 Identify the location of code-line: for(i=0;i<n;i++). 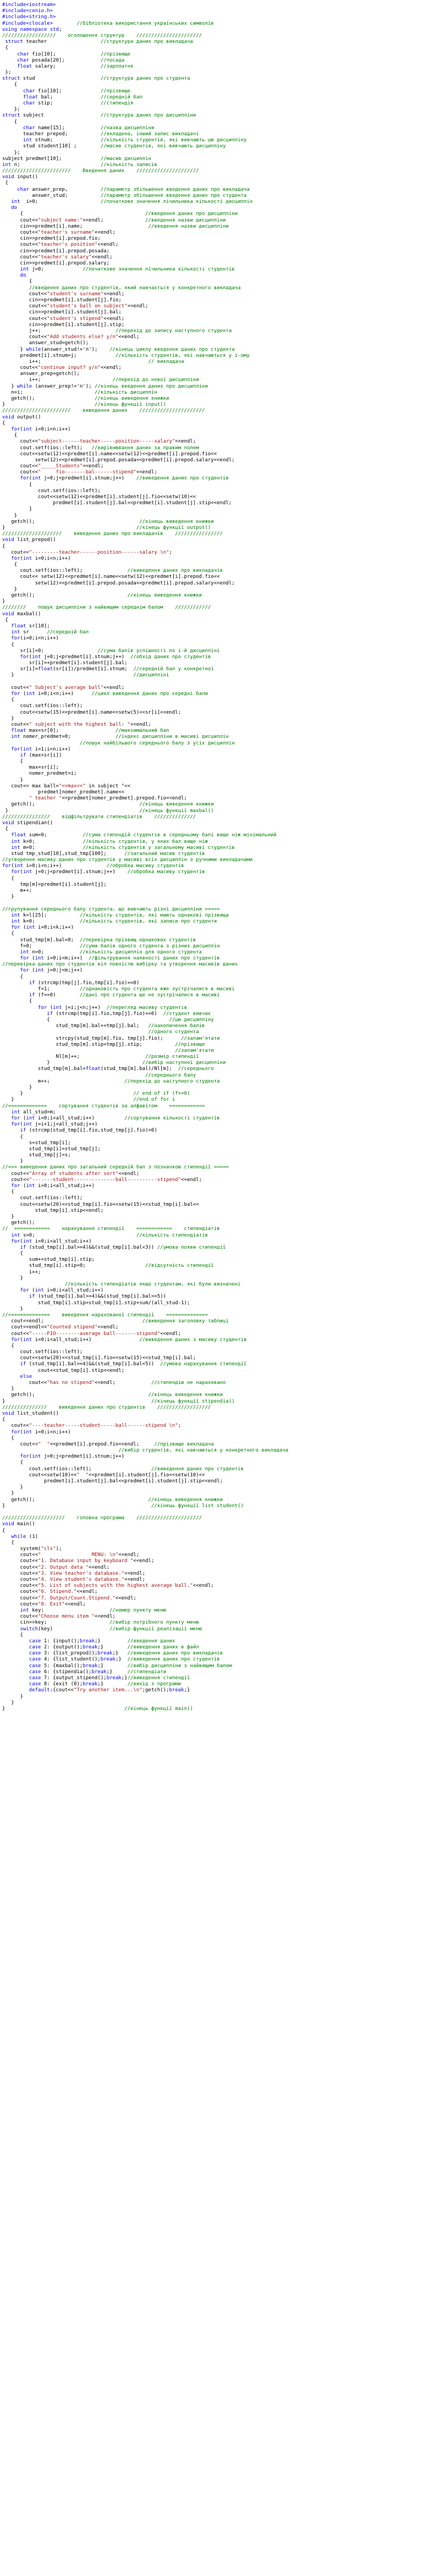
(35, 639).